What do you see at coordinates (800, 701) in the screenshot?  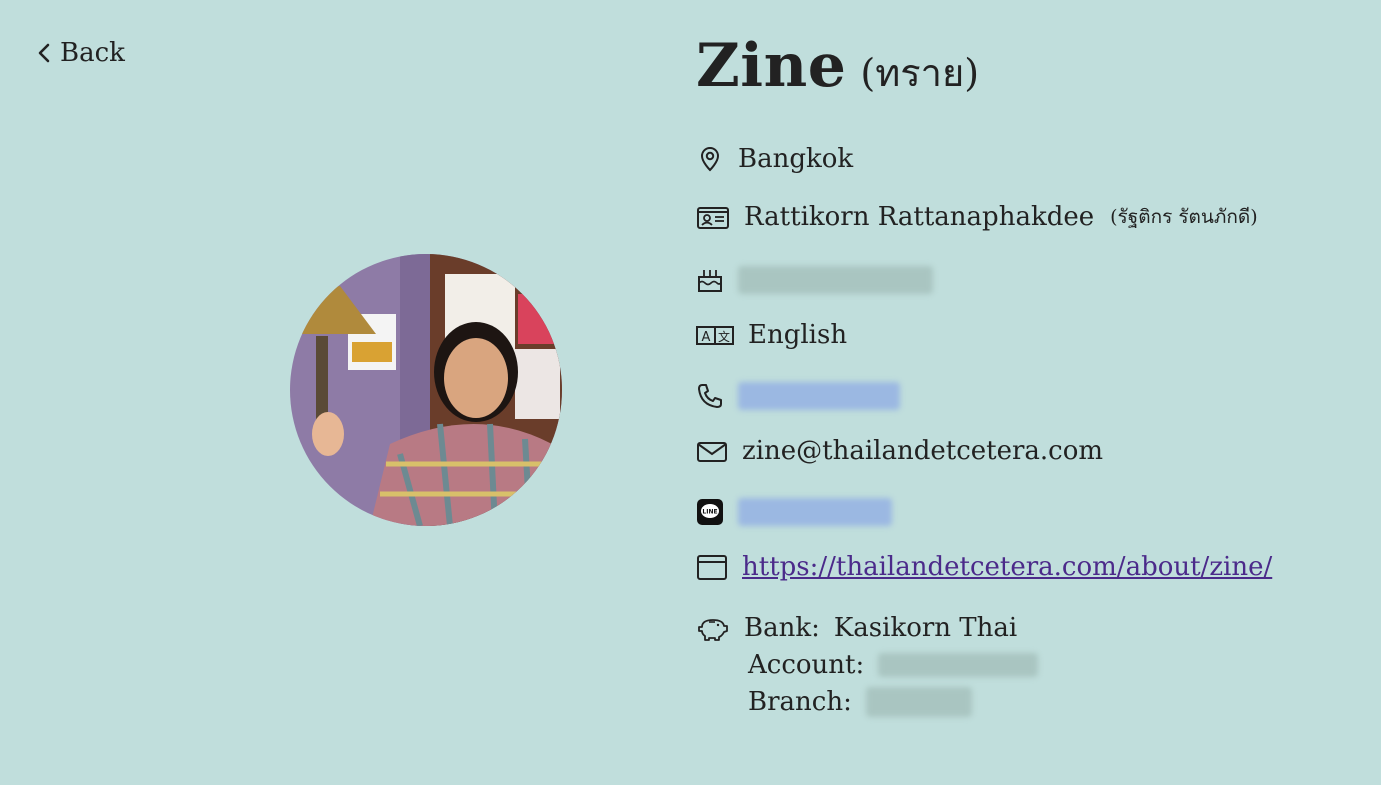 I see `branch-label: Branch:` at bounding box center [800, 701].